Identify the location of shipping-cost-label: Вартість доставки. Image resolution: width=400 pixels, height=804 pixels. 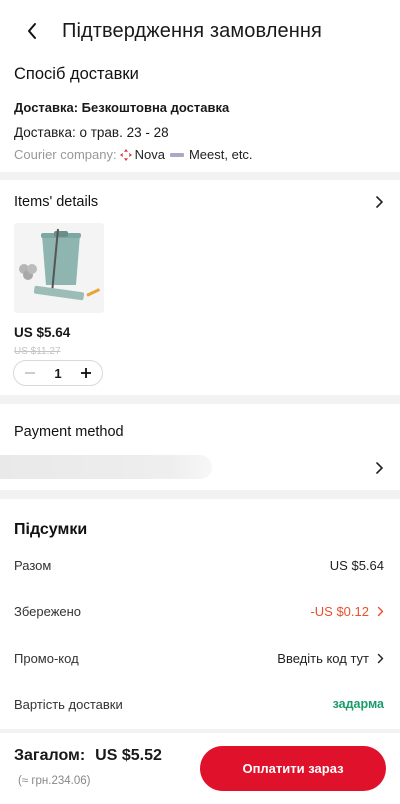
(68, 704).